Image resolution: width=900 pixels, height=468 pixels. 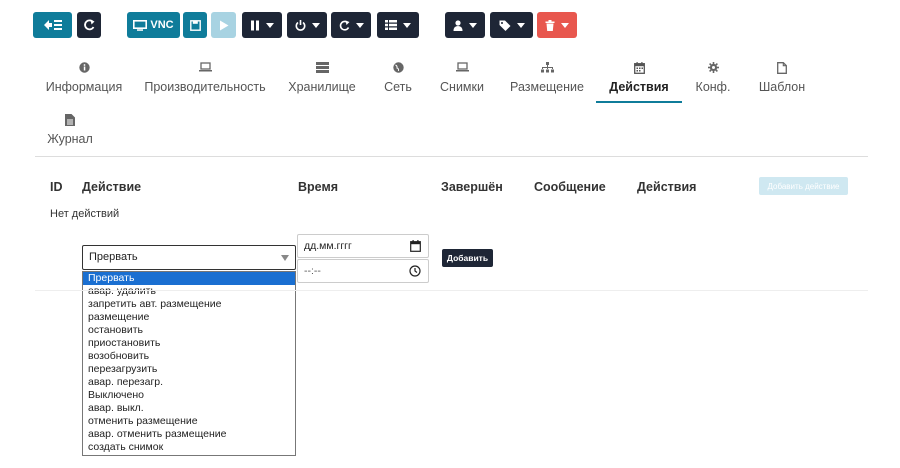 I want to click on column-header-message: Сообщение, so click(x=570, y=187).